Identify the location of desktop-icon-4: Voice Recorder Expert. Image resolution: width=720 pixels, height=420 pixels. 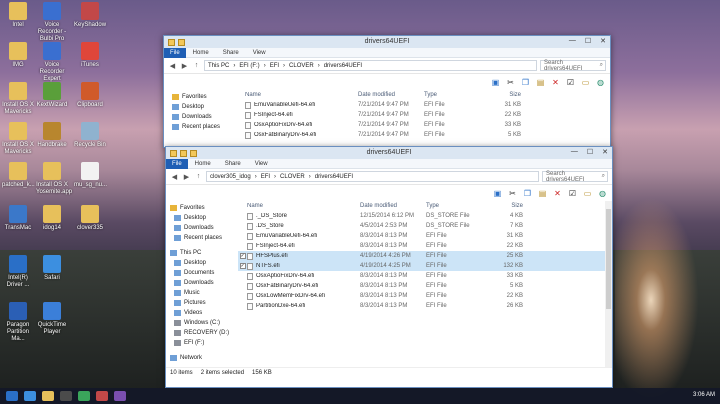
(52, 62).